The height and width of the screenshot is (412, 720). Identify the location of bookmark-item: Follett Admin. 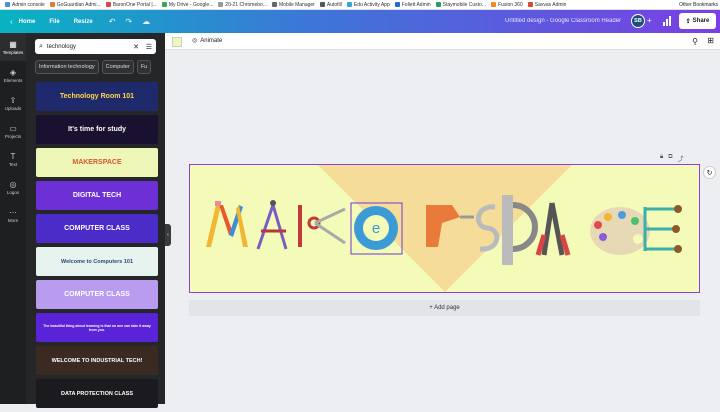
(412, 4).